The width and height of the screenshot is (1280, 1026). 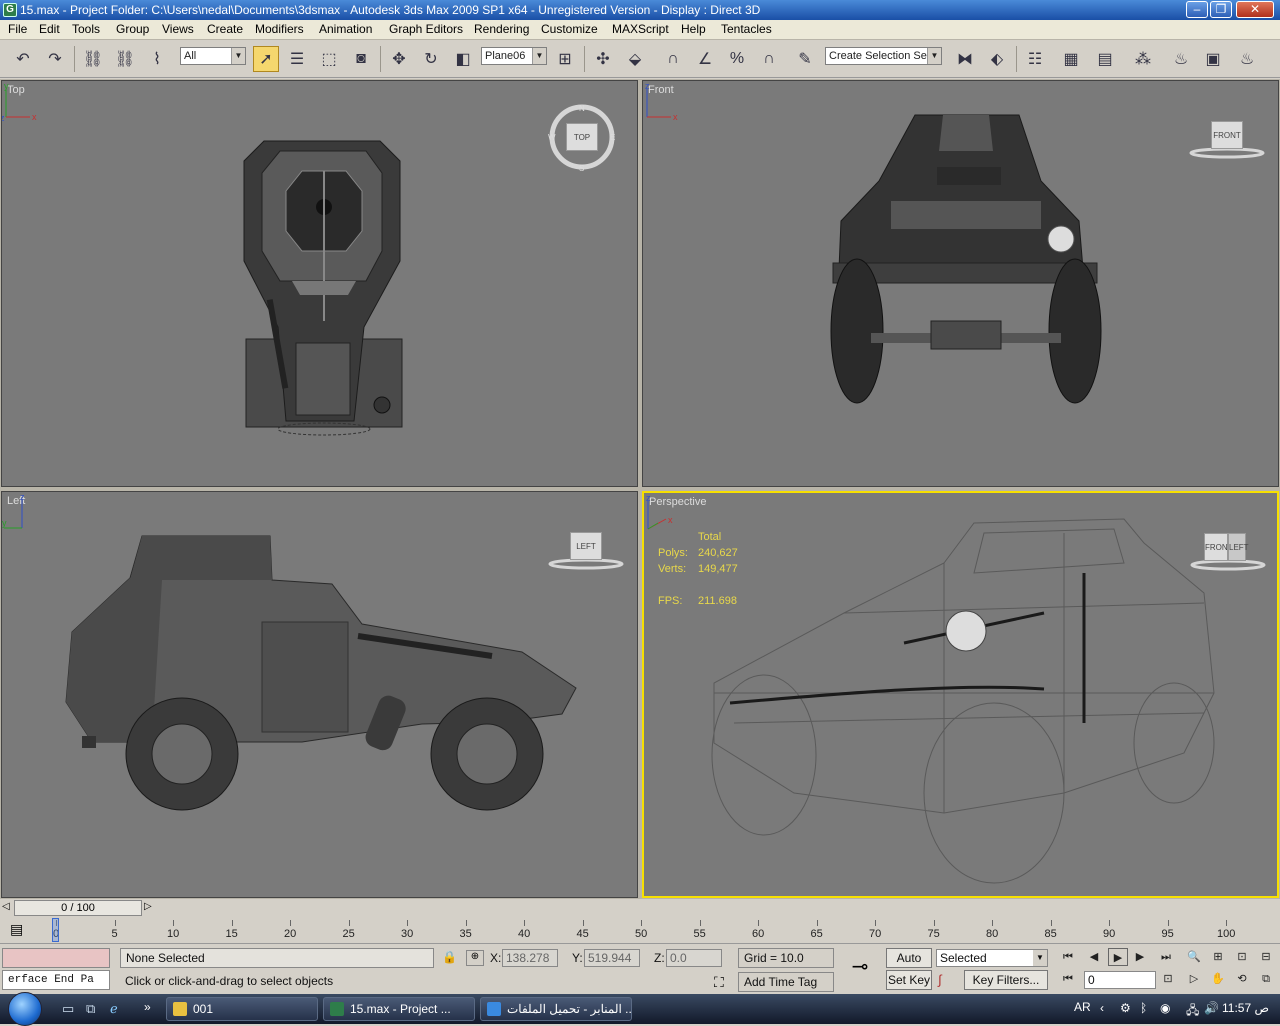 What do you see at coordinates (1166, 957) in the screenshot?
I see `go-to-end-icon: ⏭` at bounding box center [1166, 957].